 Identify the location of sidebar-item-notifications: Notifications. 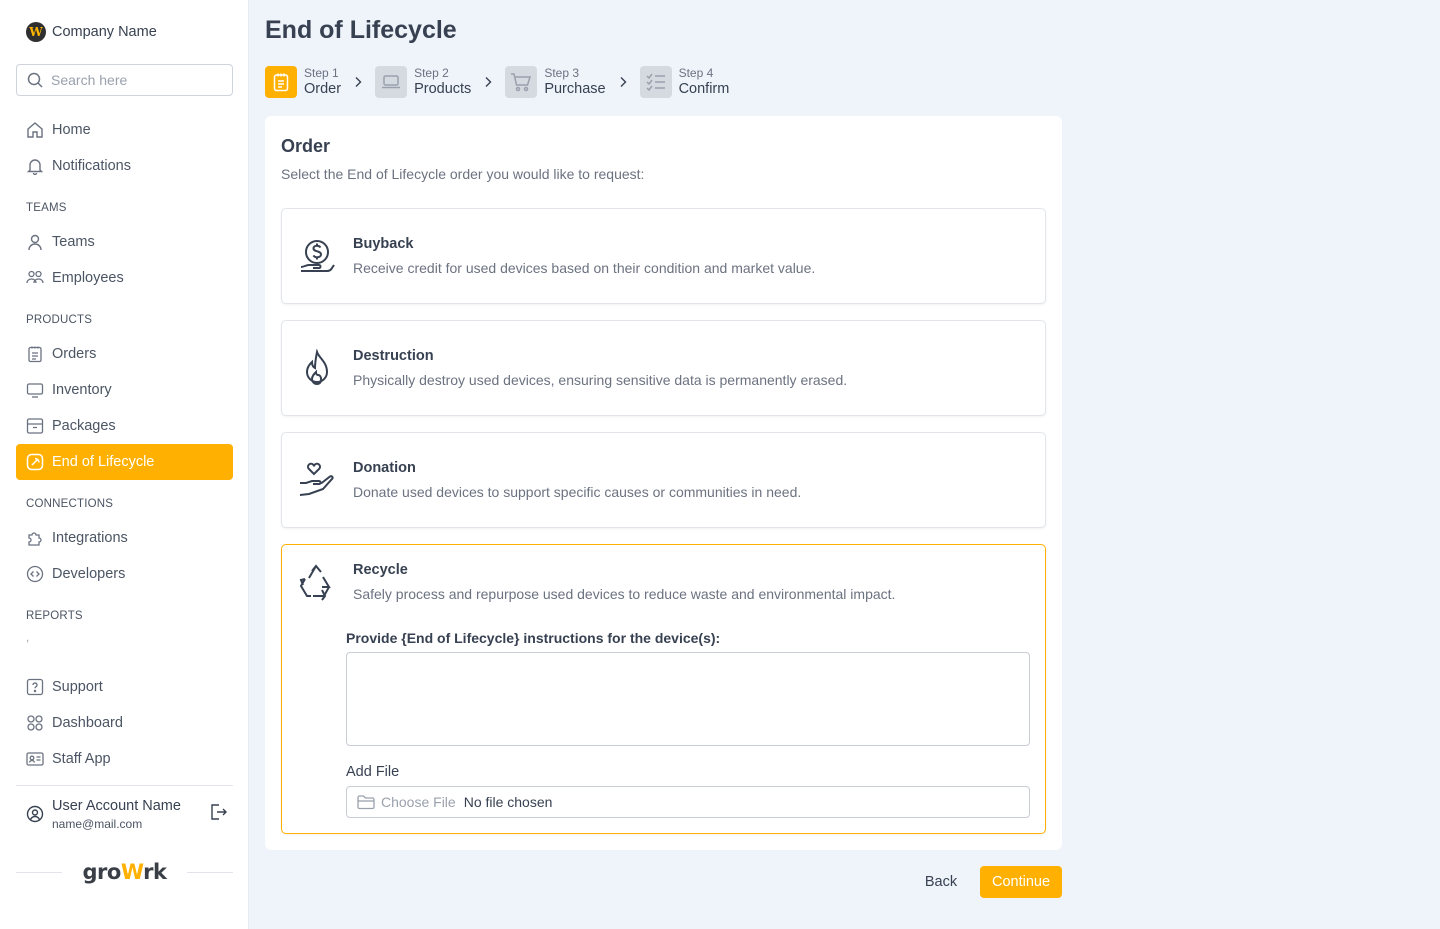
(124, 166).